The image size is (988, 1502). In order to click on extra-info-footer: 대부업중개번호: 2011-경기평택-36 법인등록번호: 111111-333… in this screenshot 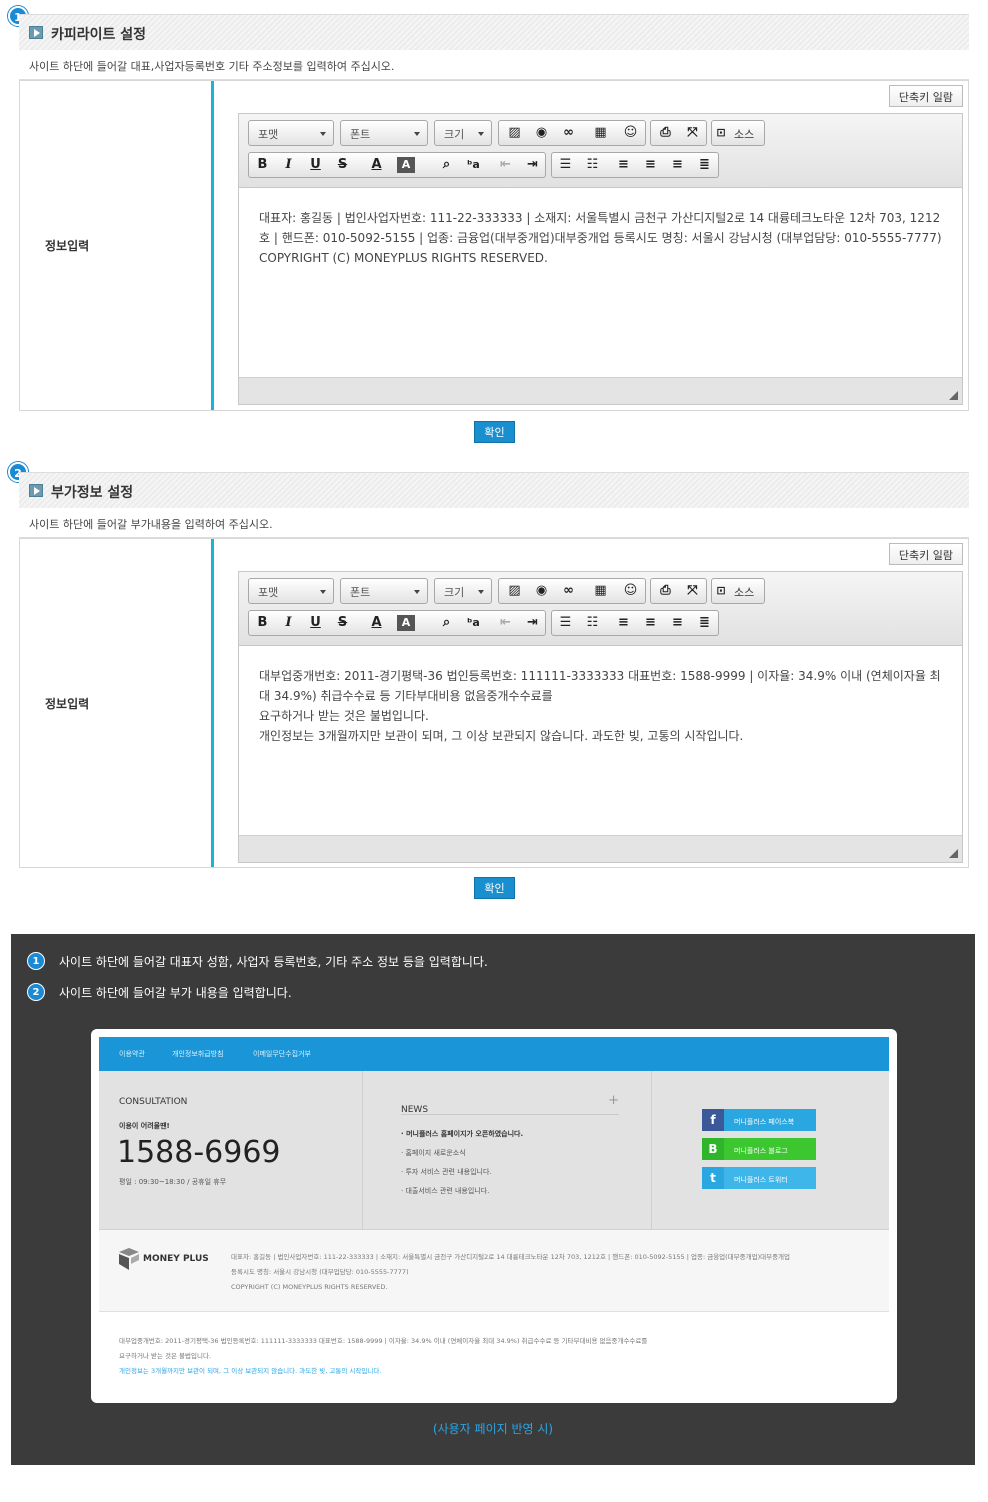, I will do `click(494, 1357)`.